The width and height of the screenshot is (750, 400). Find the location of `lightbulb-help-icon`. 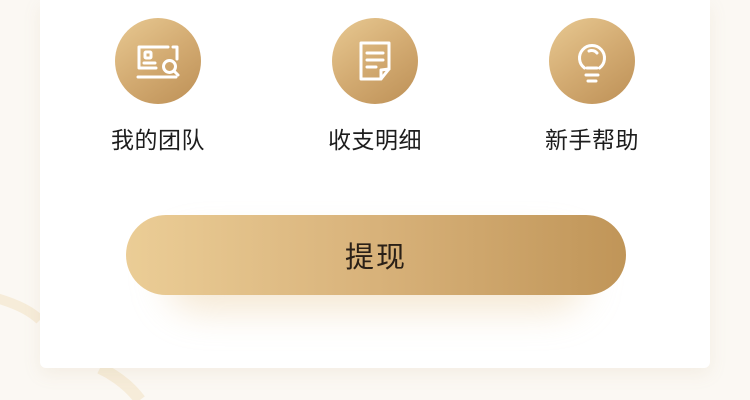

lightbulb-help-icon is located at coordinates (592, 63).